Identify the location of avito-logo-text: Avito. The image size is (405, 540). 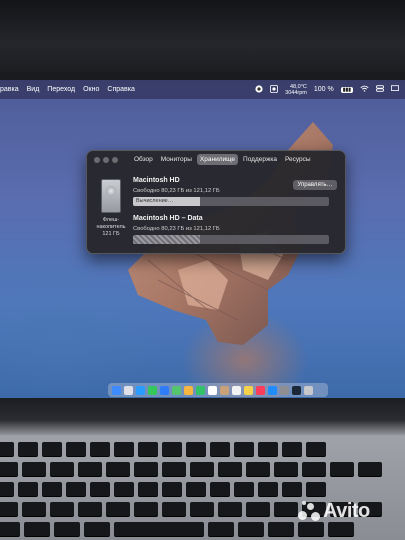
(346, 511).